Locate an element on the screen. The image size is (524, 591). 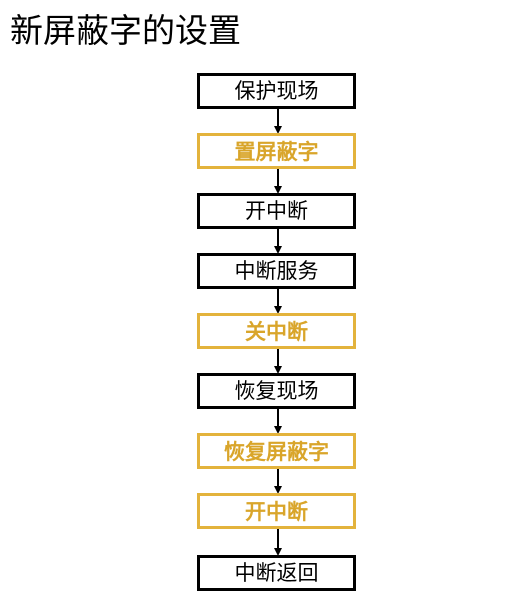
flow-step-label: 中断服务 is located at coordinates (276, 270).